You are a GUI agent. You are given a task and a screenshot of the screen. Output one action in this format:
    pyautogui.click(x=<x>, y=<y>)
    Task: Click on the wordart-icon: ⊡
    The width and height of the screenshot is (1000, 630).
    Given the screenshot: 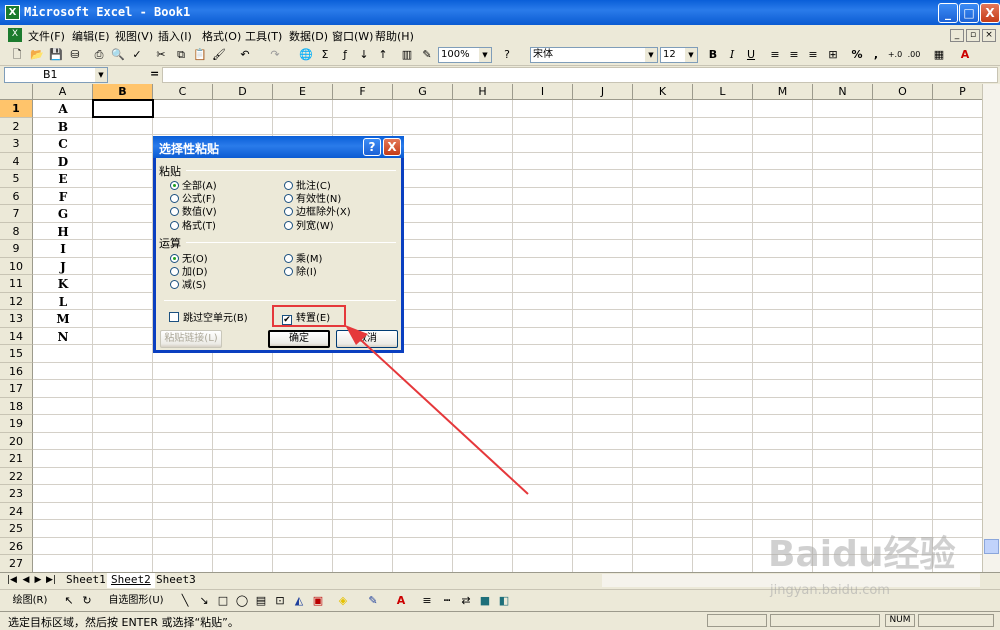 What is the action you would take?
    pyautogui.click(x=280, y=601)
    